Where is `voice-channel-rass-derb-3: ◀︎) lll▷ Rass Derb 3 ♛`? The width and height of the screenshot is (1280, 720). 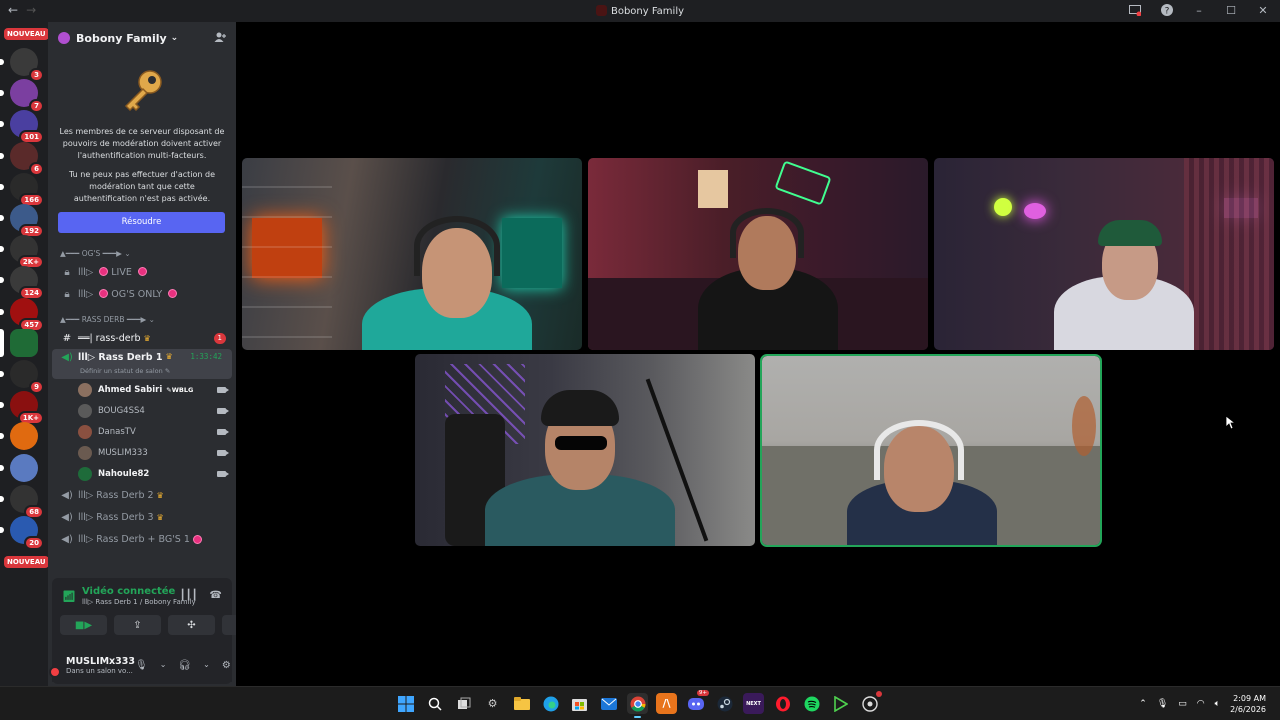
voice-channel-rass-derb-3: ◀︎) lll▷ Rass Derb 3 ♛ is located at coordinates (142, 517).